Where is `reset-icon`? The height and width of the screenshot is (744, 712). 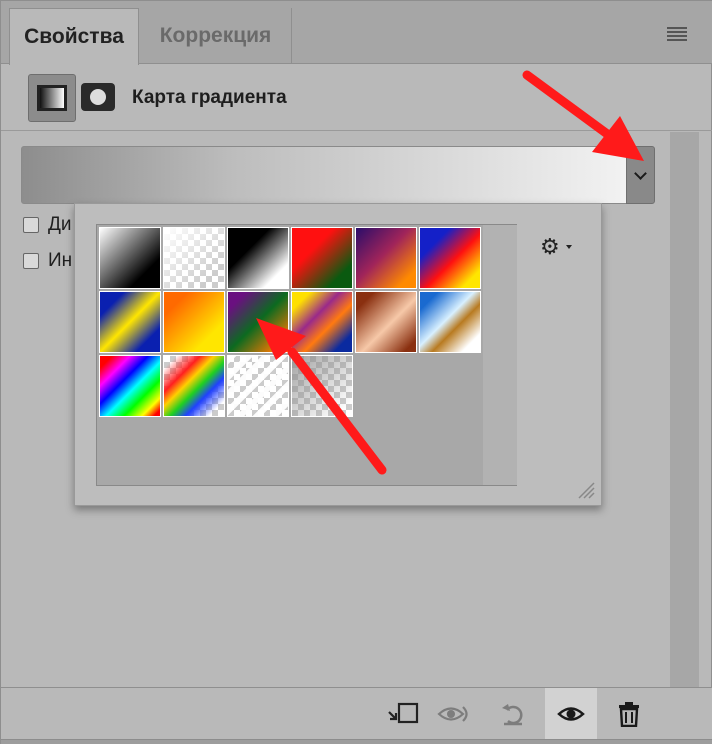
reset-icon is located at coordinates (512, 715).